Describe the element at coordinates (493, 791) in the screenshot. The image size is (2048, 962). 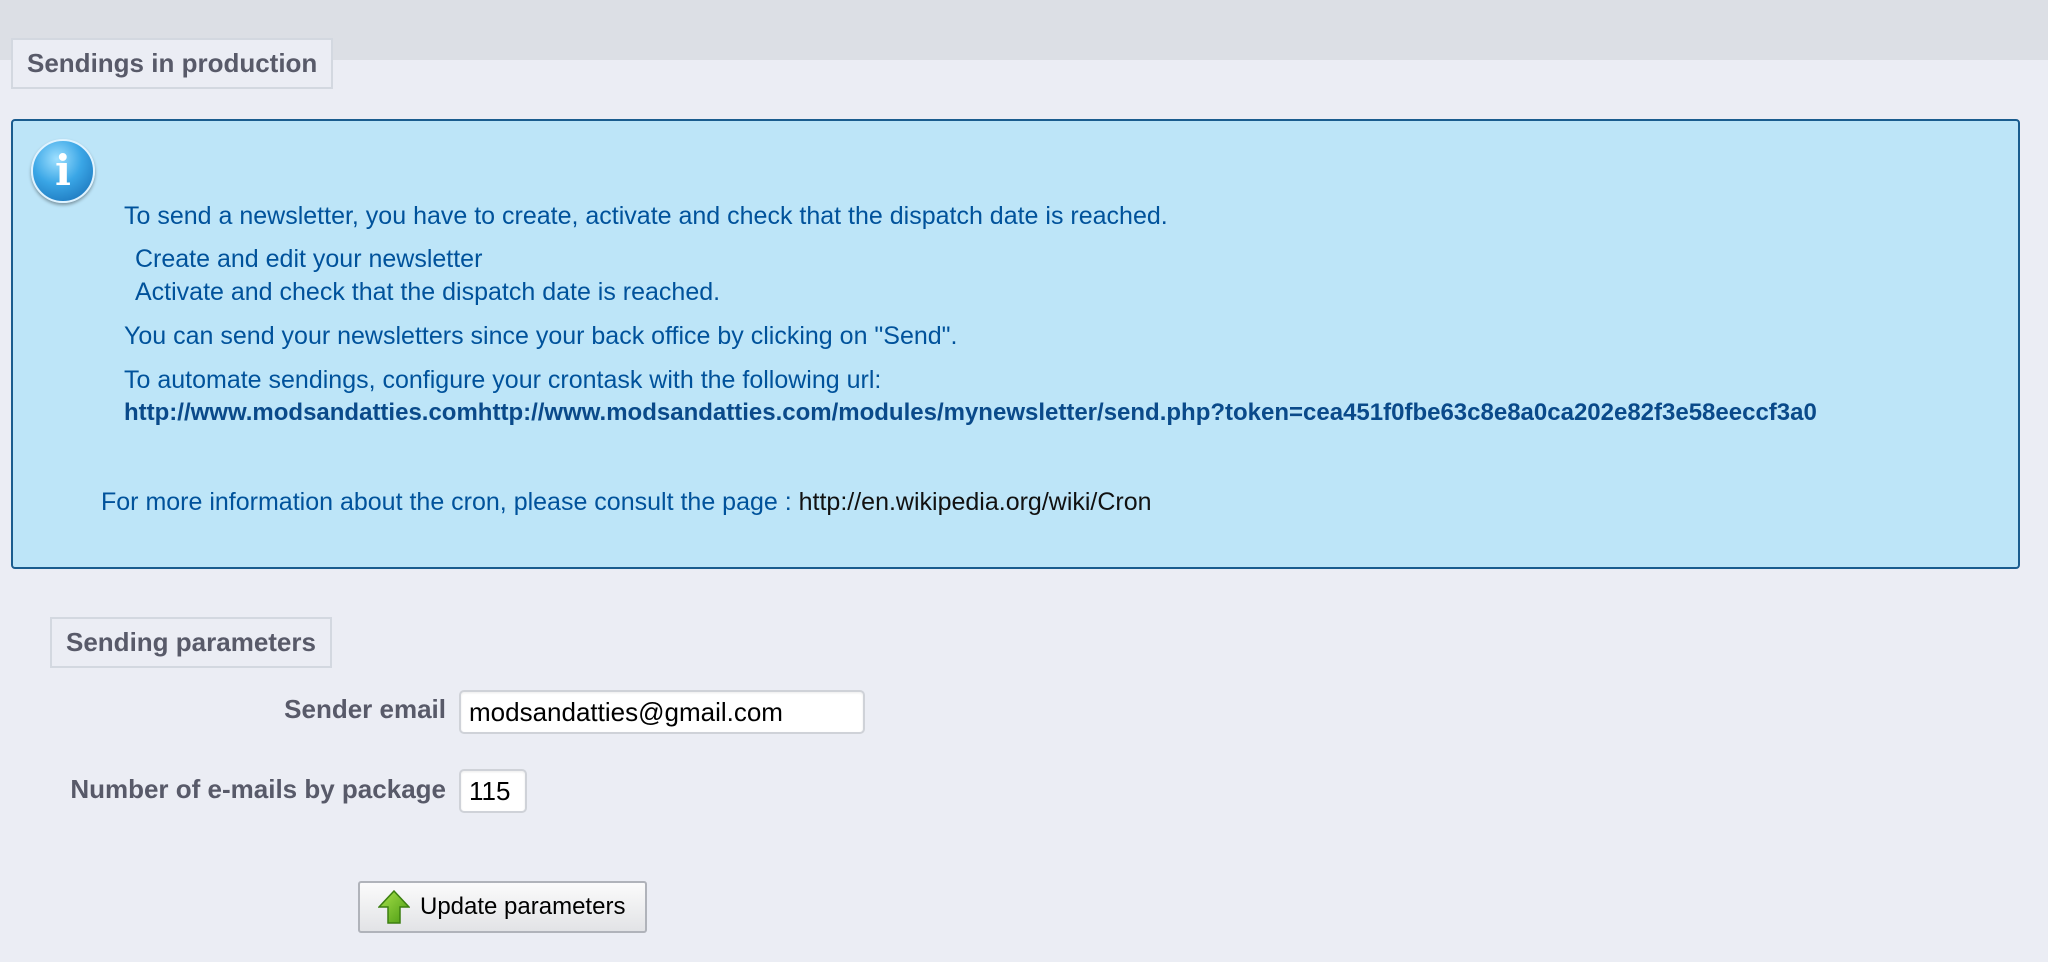
I see `emails-per-package-input` at that location.